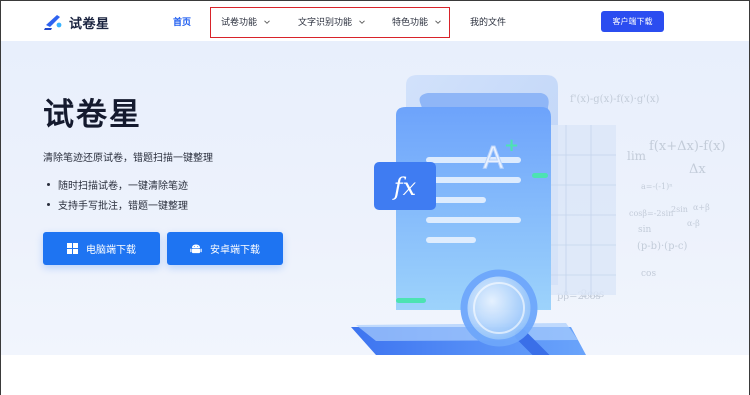 The image size is (750, 395). I want to click on nav-ocr-features: 文字识别功能, so click(332, 21).